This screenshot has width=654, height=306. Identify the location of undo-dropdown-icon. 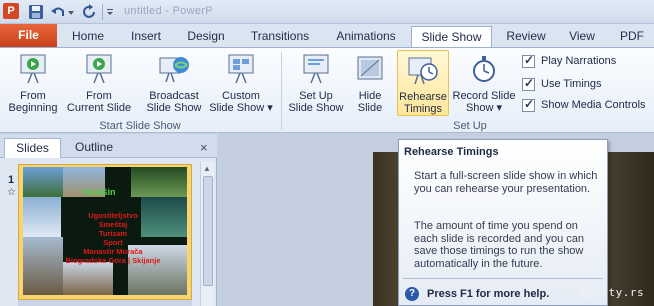
(71, 12).